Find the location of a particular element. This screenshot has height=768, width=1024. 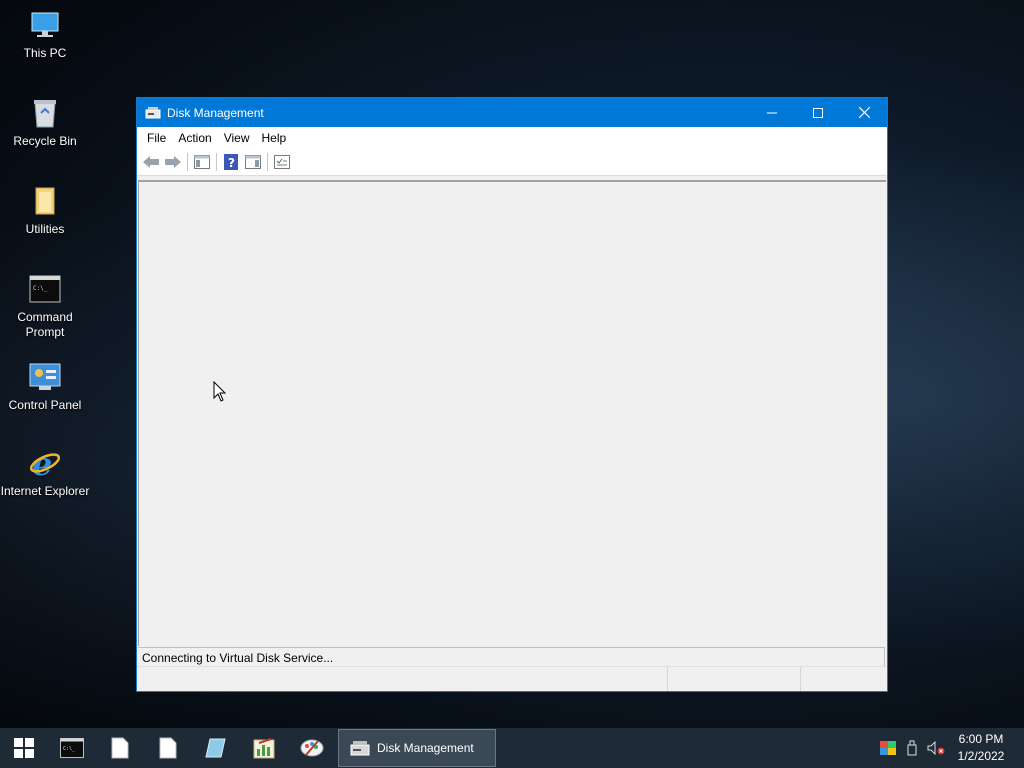

show-hide-tree-icon is located at coordinates (202, 162).